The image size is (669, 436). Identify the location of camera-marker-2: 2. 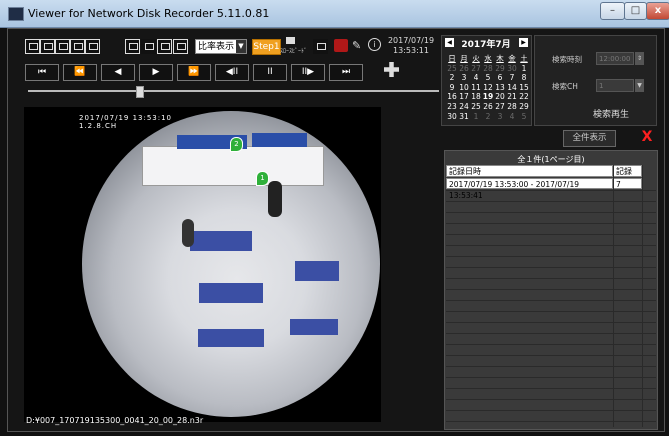
(236, 144).